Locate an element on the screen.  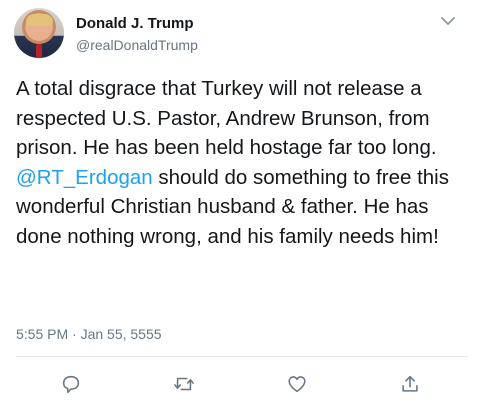
avatar-tie is located at coordinates (39, 51).